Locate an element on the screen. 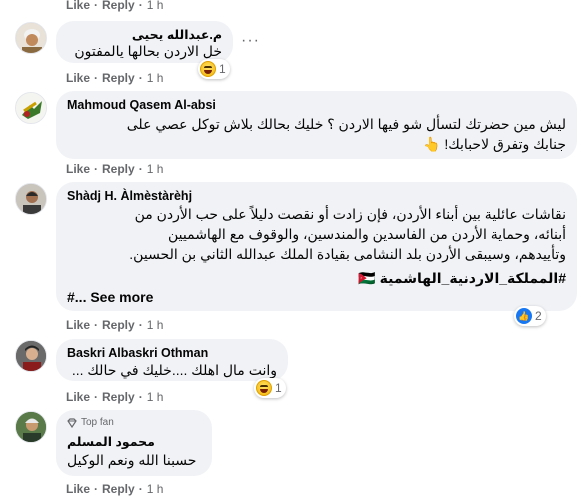 Image resolution: width=583 pixels, height=496 pixels. comment-author: Mahmoud Qasem Al-absi is located at coordinates (141, 105).